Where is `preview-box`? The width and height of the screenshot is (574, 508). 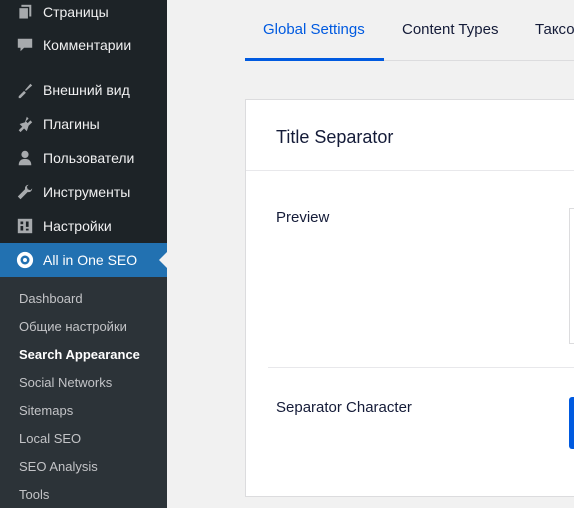
preview-box is located at coordinates (571, 276).